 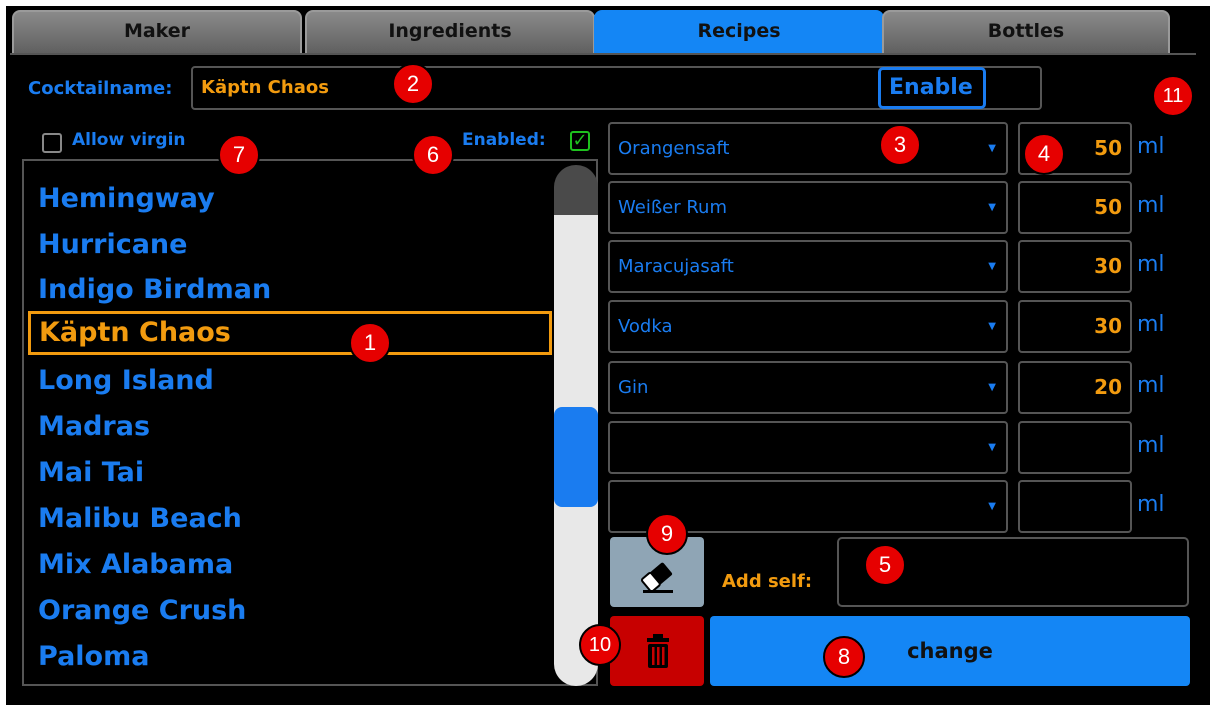 I want to click on list-item: Paloma, so click(x=296, y=657).